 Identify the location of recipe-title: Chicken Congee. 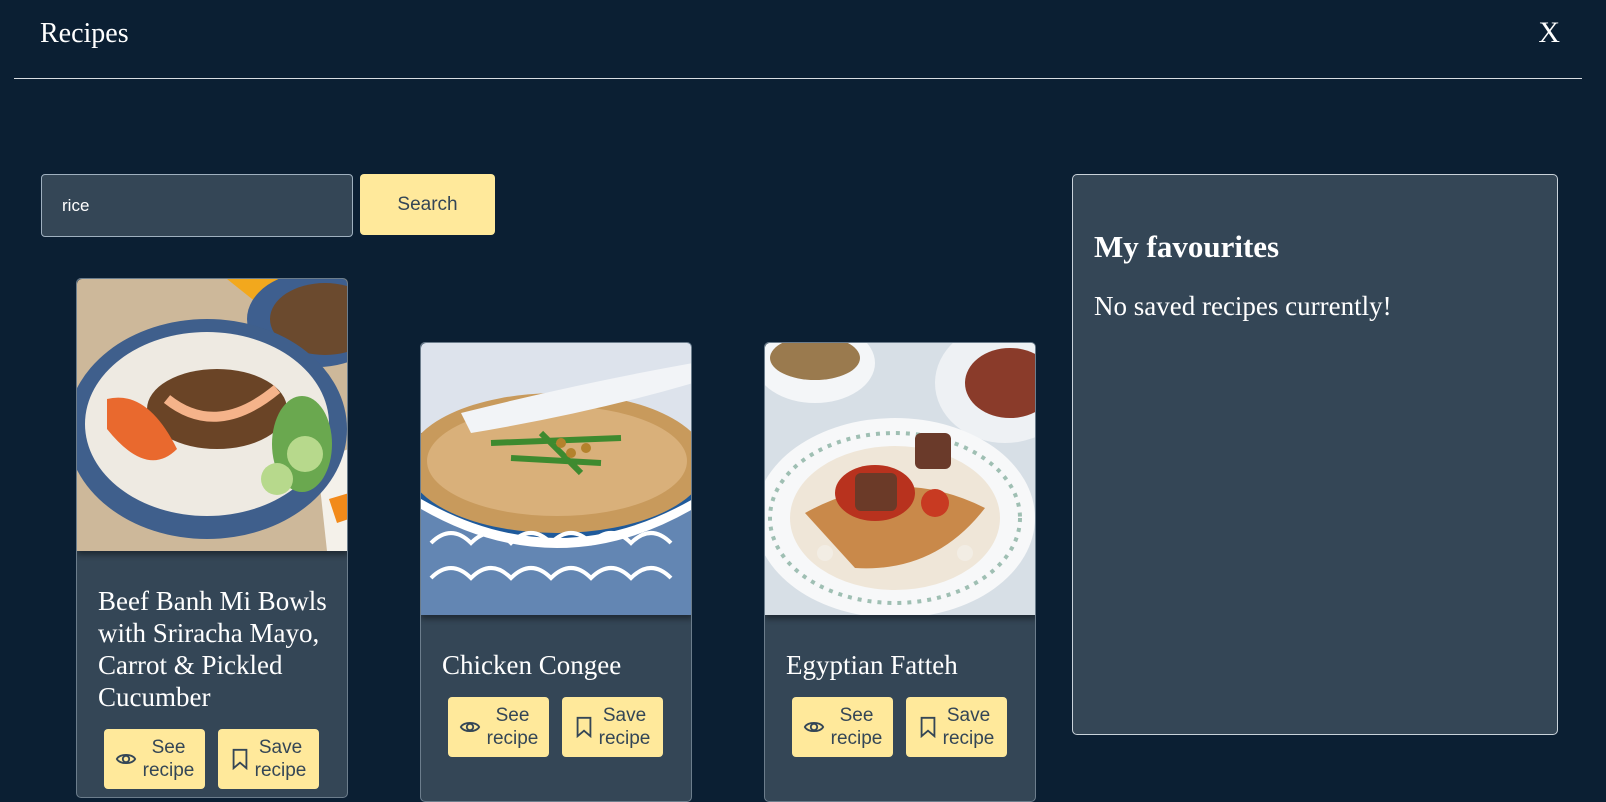
(532, 665).